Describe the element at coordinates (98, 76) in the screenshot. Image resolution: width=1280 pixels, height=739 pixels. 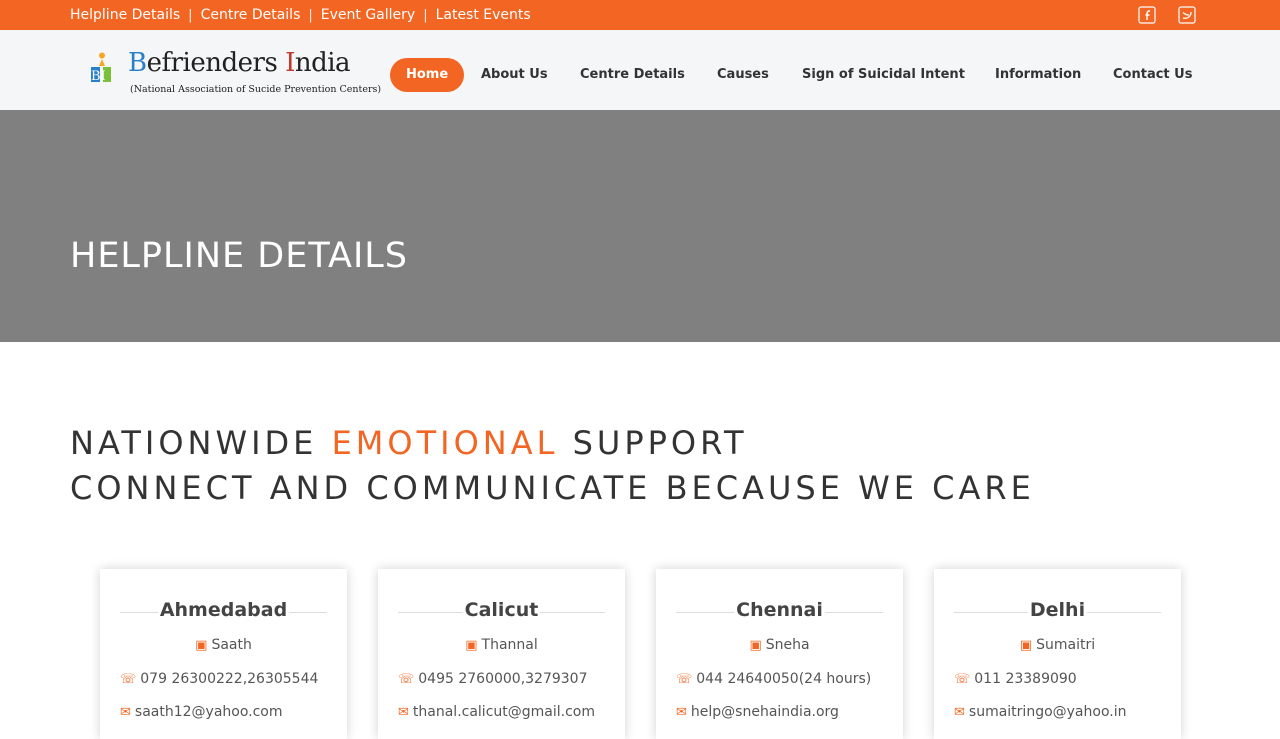
I see `logo-mark-text: BI` at that location.